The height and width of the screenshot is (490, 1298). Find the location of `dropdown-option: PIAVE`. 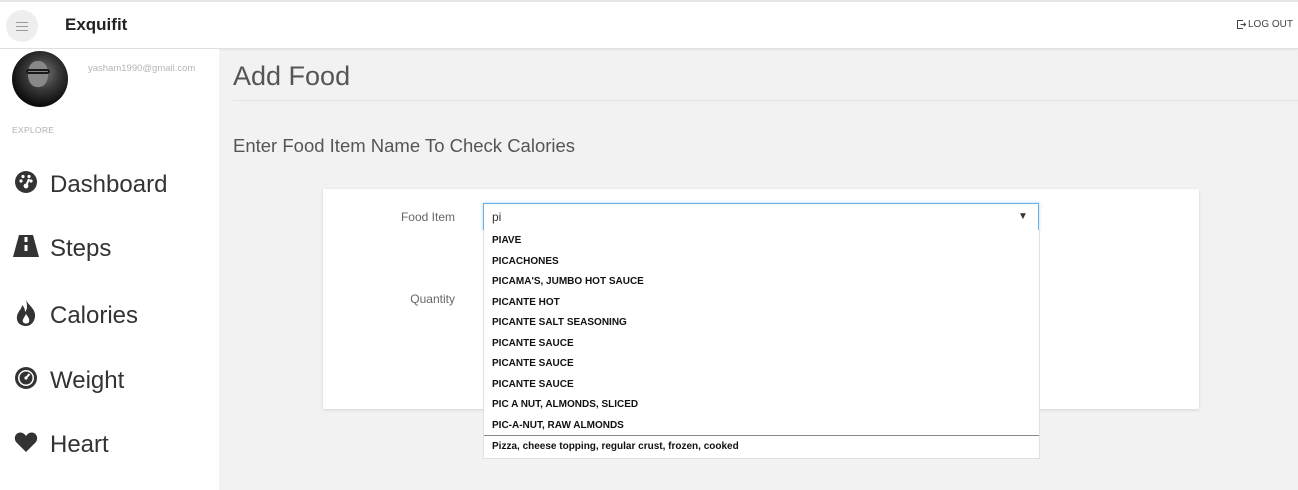

dropdown-option: PIAVE is located at coordinates (761, 240).